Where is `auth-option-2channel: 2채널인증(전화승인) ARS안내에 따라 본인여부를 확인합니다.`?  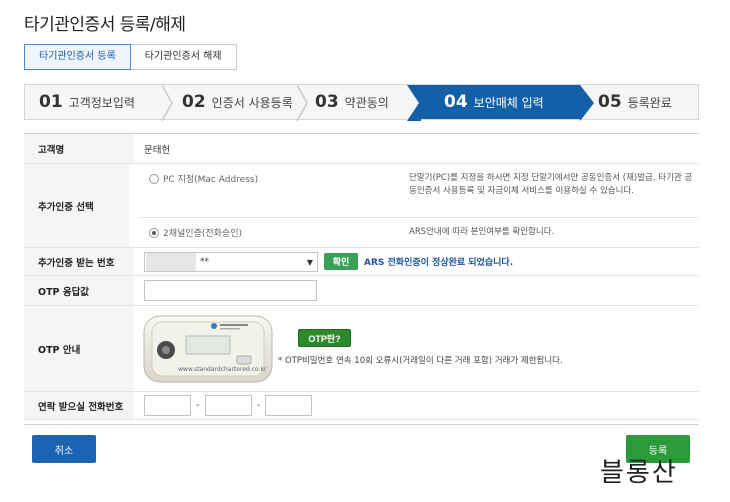 auth-option-2channel: 2채널인증(전화승인) ARS안내에 따라 본인여부를 확인합니다. is located at coordinates (419, 232).